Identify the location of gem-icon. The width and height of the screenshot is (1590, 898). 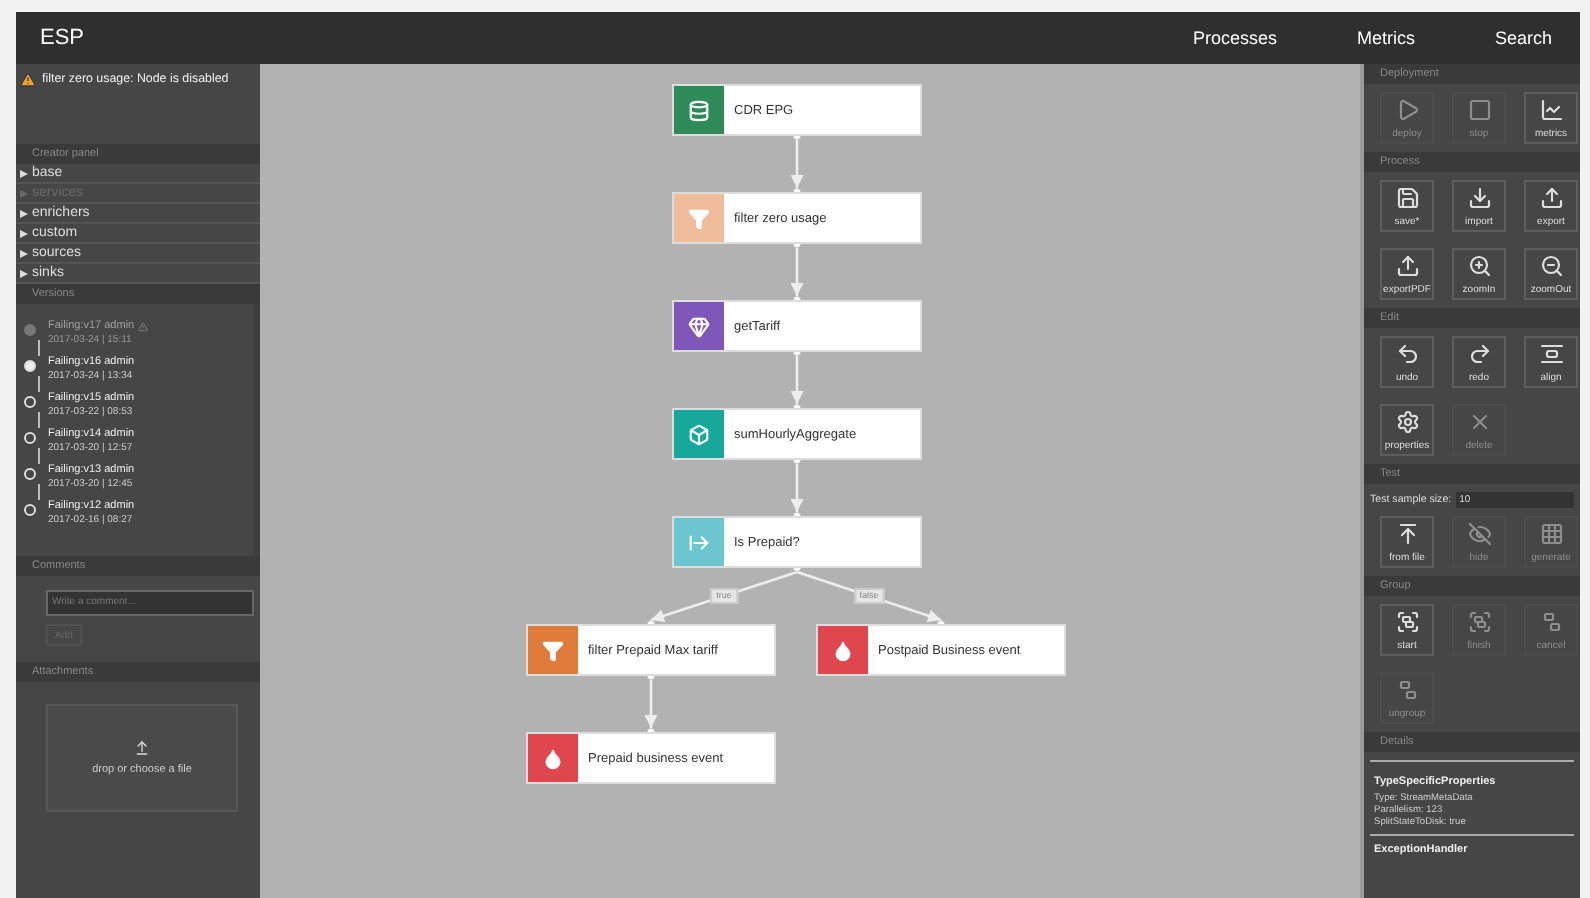
(699, 326).